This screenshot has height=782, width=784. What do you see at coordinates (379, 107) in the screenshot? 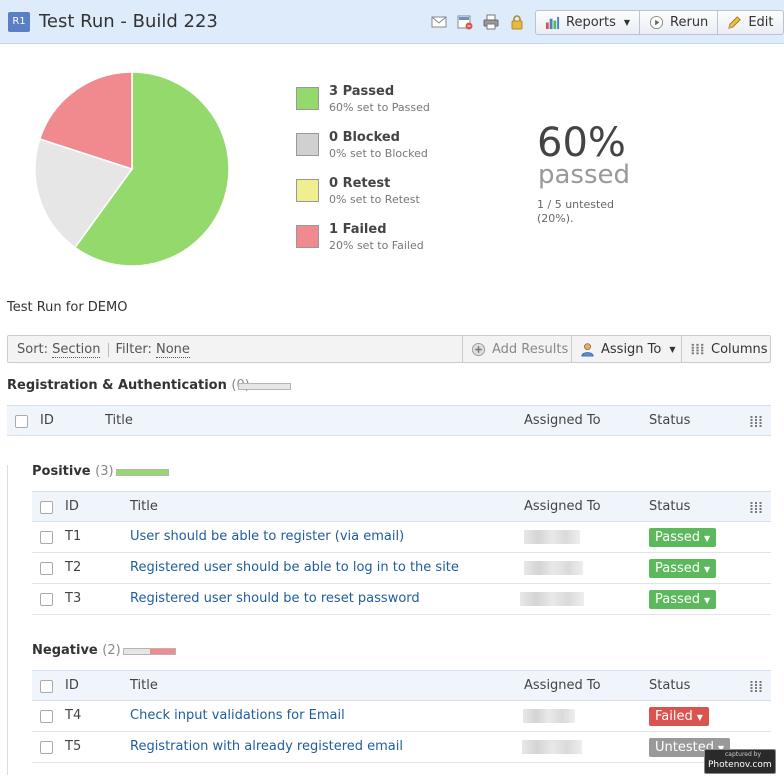
I see `legend-detail: 60% set to Passed` at bounding box center [379, 107].